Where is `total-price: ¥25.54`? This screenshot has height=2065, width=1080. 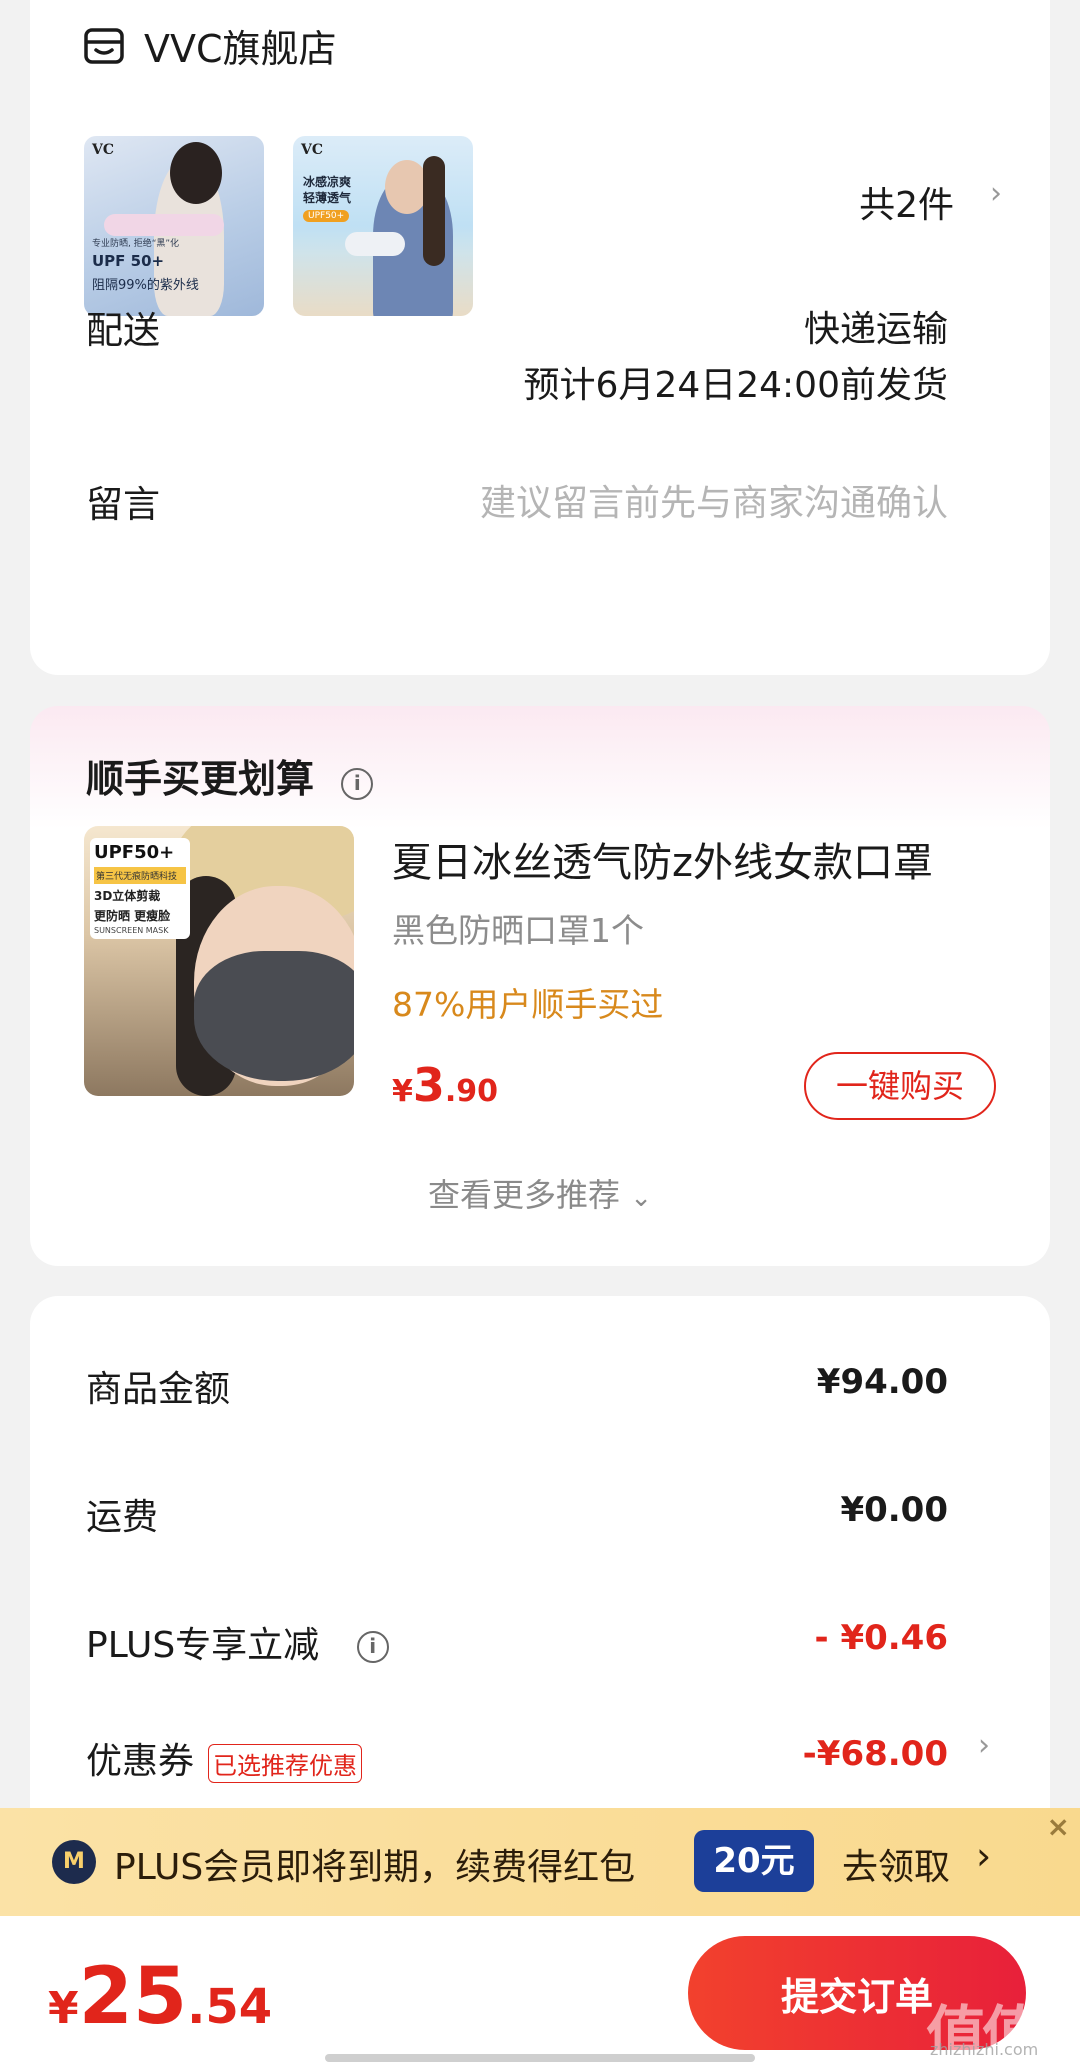
total-price: ¥25.54 is located at coordinates (160, 1997).